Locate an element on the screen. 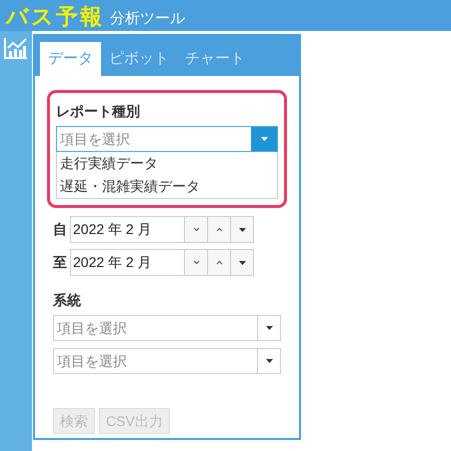 The image size is (451, 451). field-label: 系統 is located at coordinates (67, 300).